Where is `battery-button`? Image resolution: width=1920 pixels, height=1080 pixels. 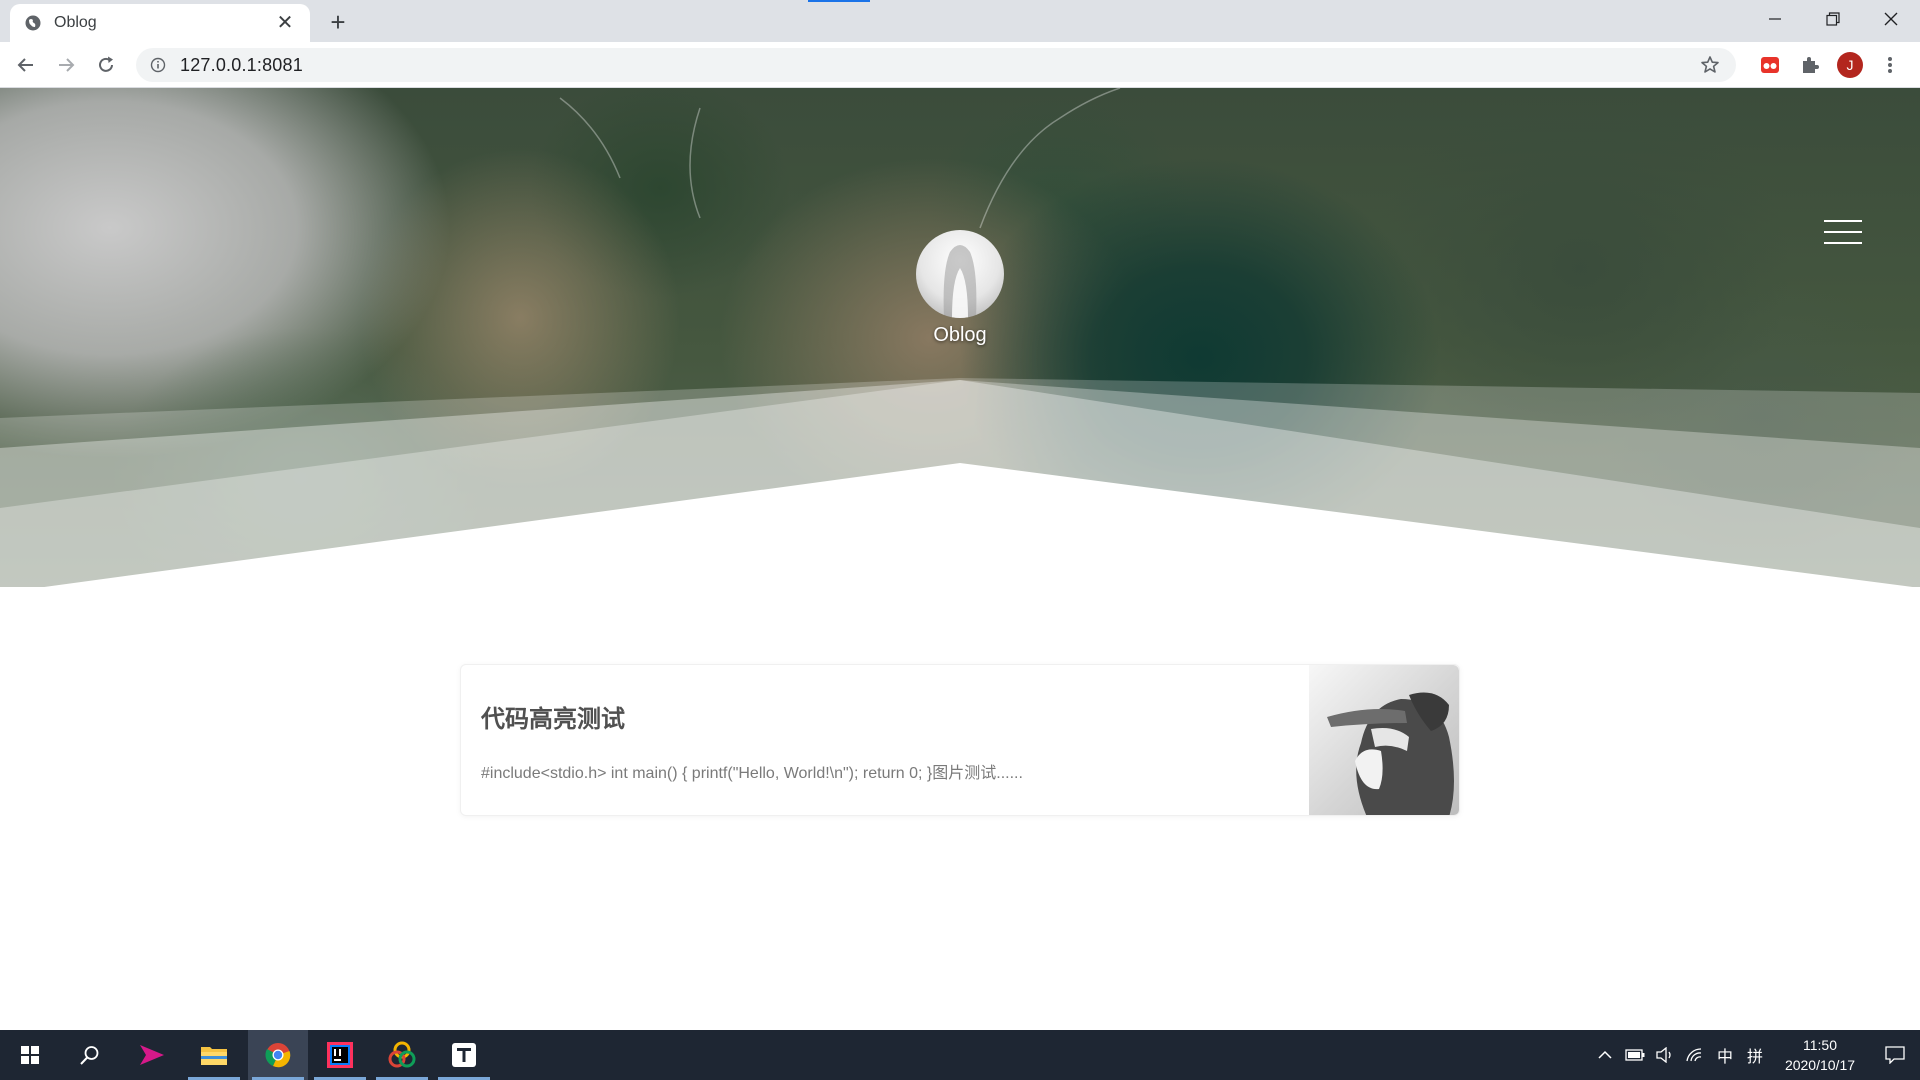
battery-button is located at coordinates (1635, 1055).